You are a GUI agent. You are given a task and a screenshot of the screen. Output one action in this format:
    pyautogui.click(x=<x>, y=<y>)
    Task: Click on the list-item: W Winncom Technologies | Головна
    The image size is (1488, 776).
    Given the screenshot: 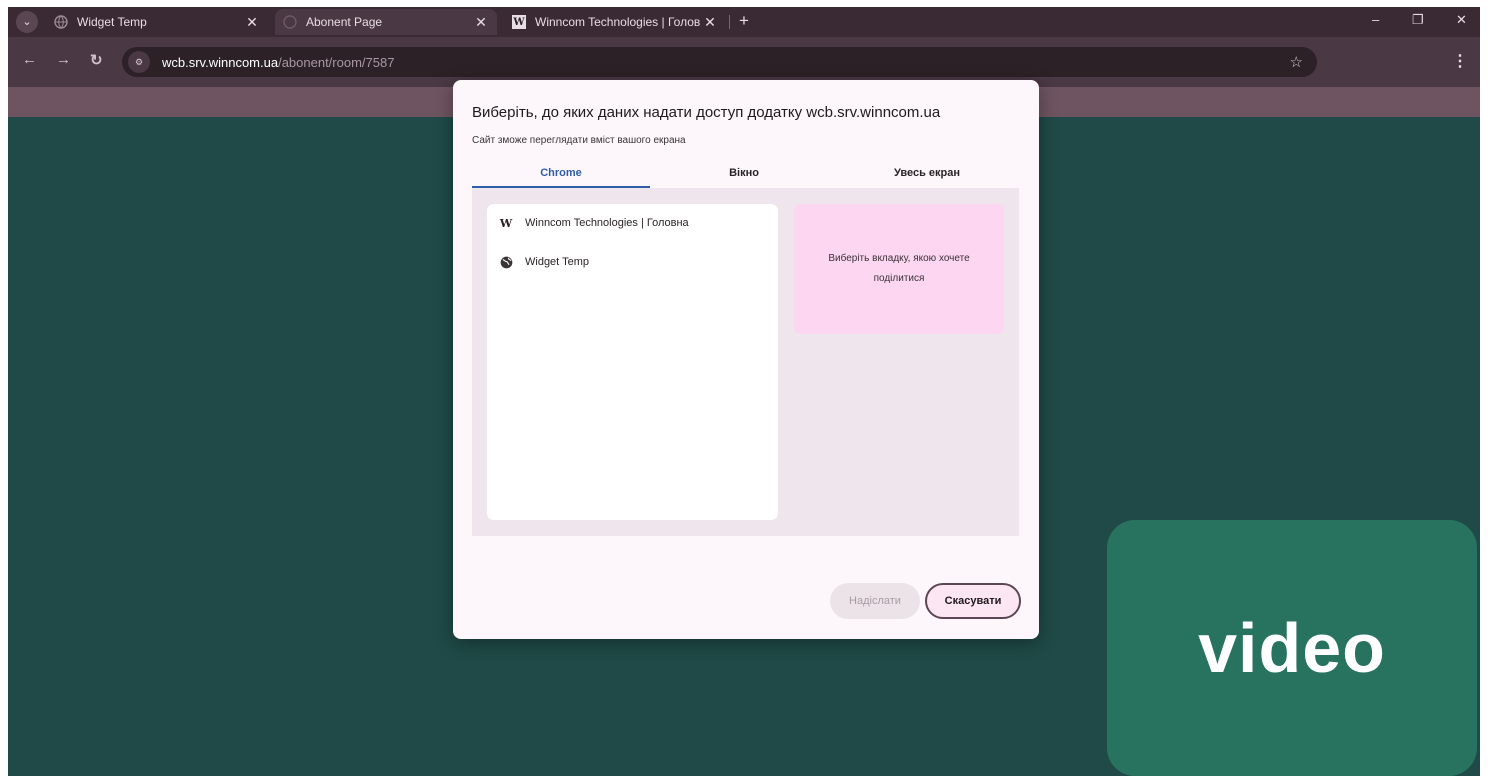 What is the action you would take?
    pyautogui.click(x=632, y=223)
    